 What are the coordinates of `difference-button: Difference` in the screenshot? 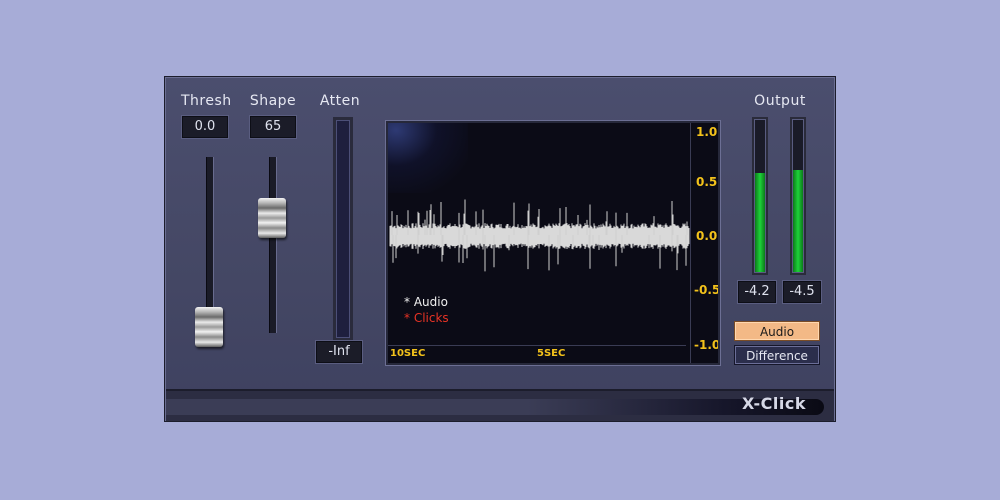 It's located at (777, 355).